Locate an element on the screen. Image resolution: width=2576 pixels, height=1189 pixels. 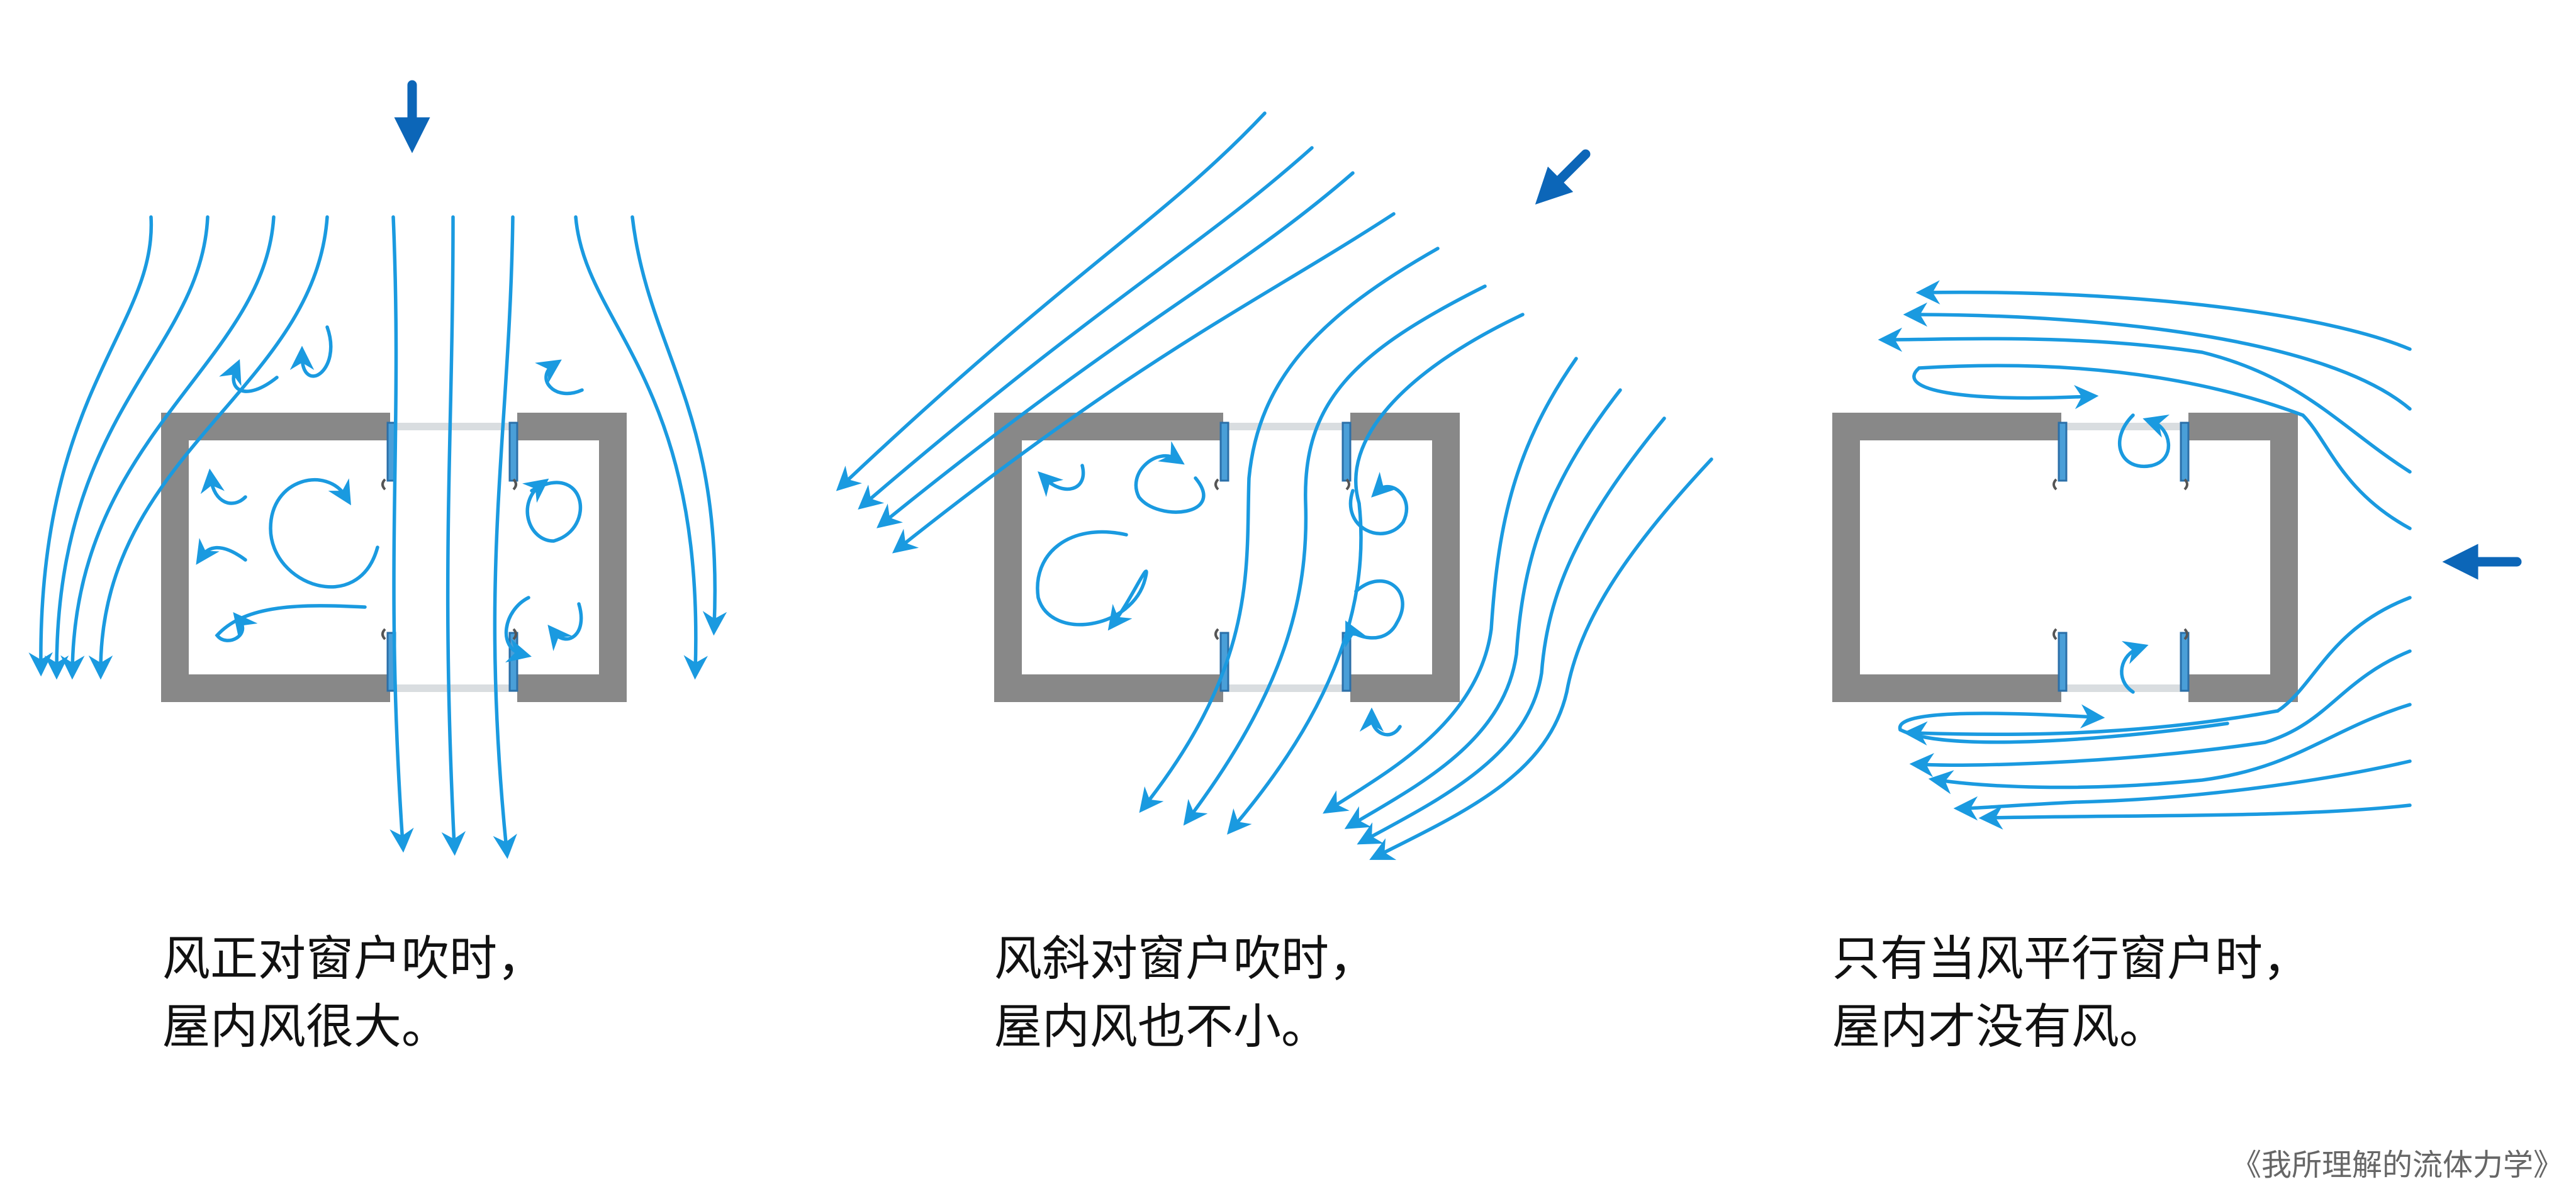
source-credit: 《我所理解的流体力学》 is located at coordinates (2397, 1165).